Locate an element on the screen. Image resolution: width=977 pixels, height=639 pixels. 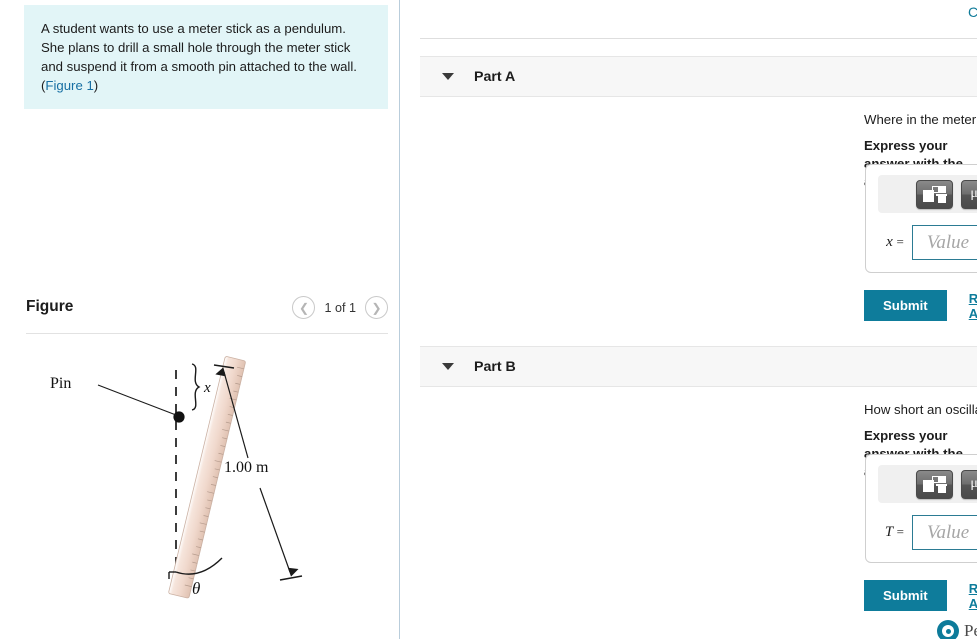
pearson-logo-icon is located at coordinates (948, 629).